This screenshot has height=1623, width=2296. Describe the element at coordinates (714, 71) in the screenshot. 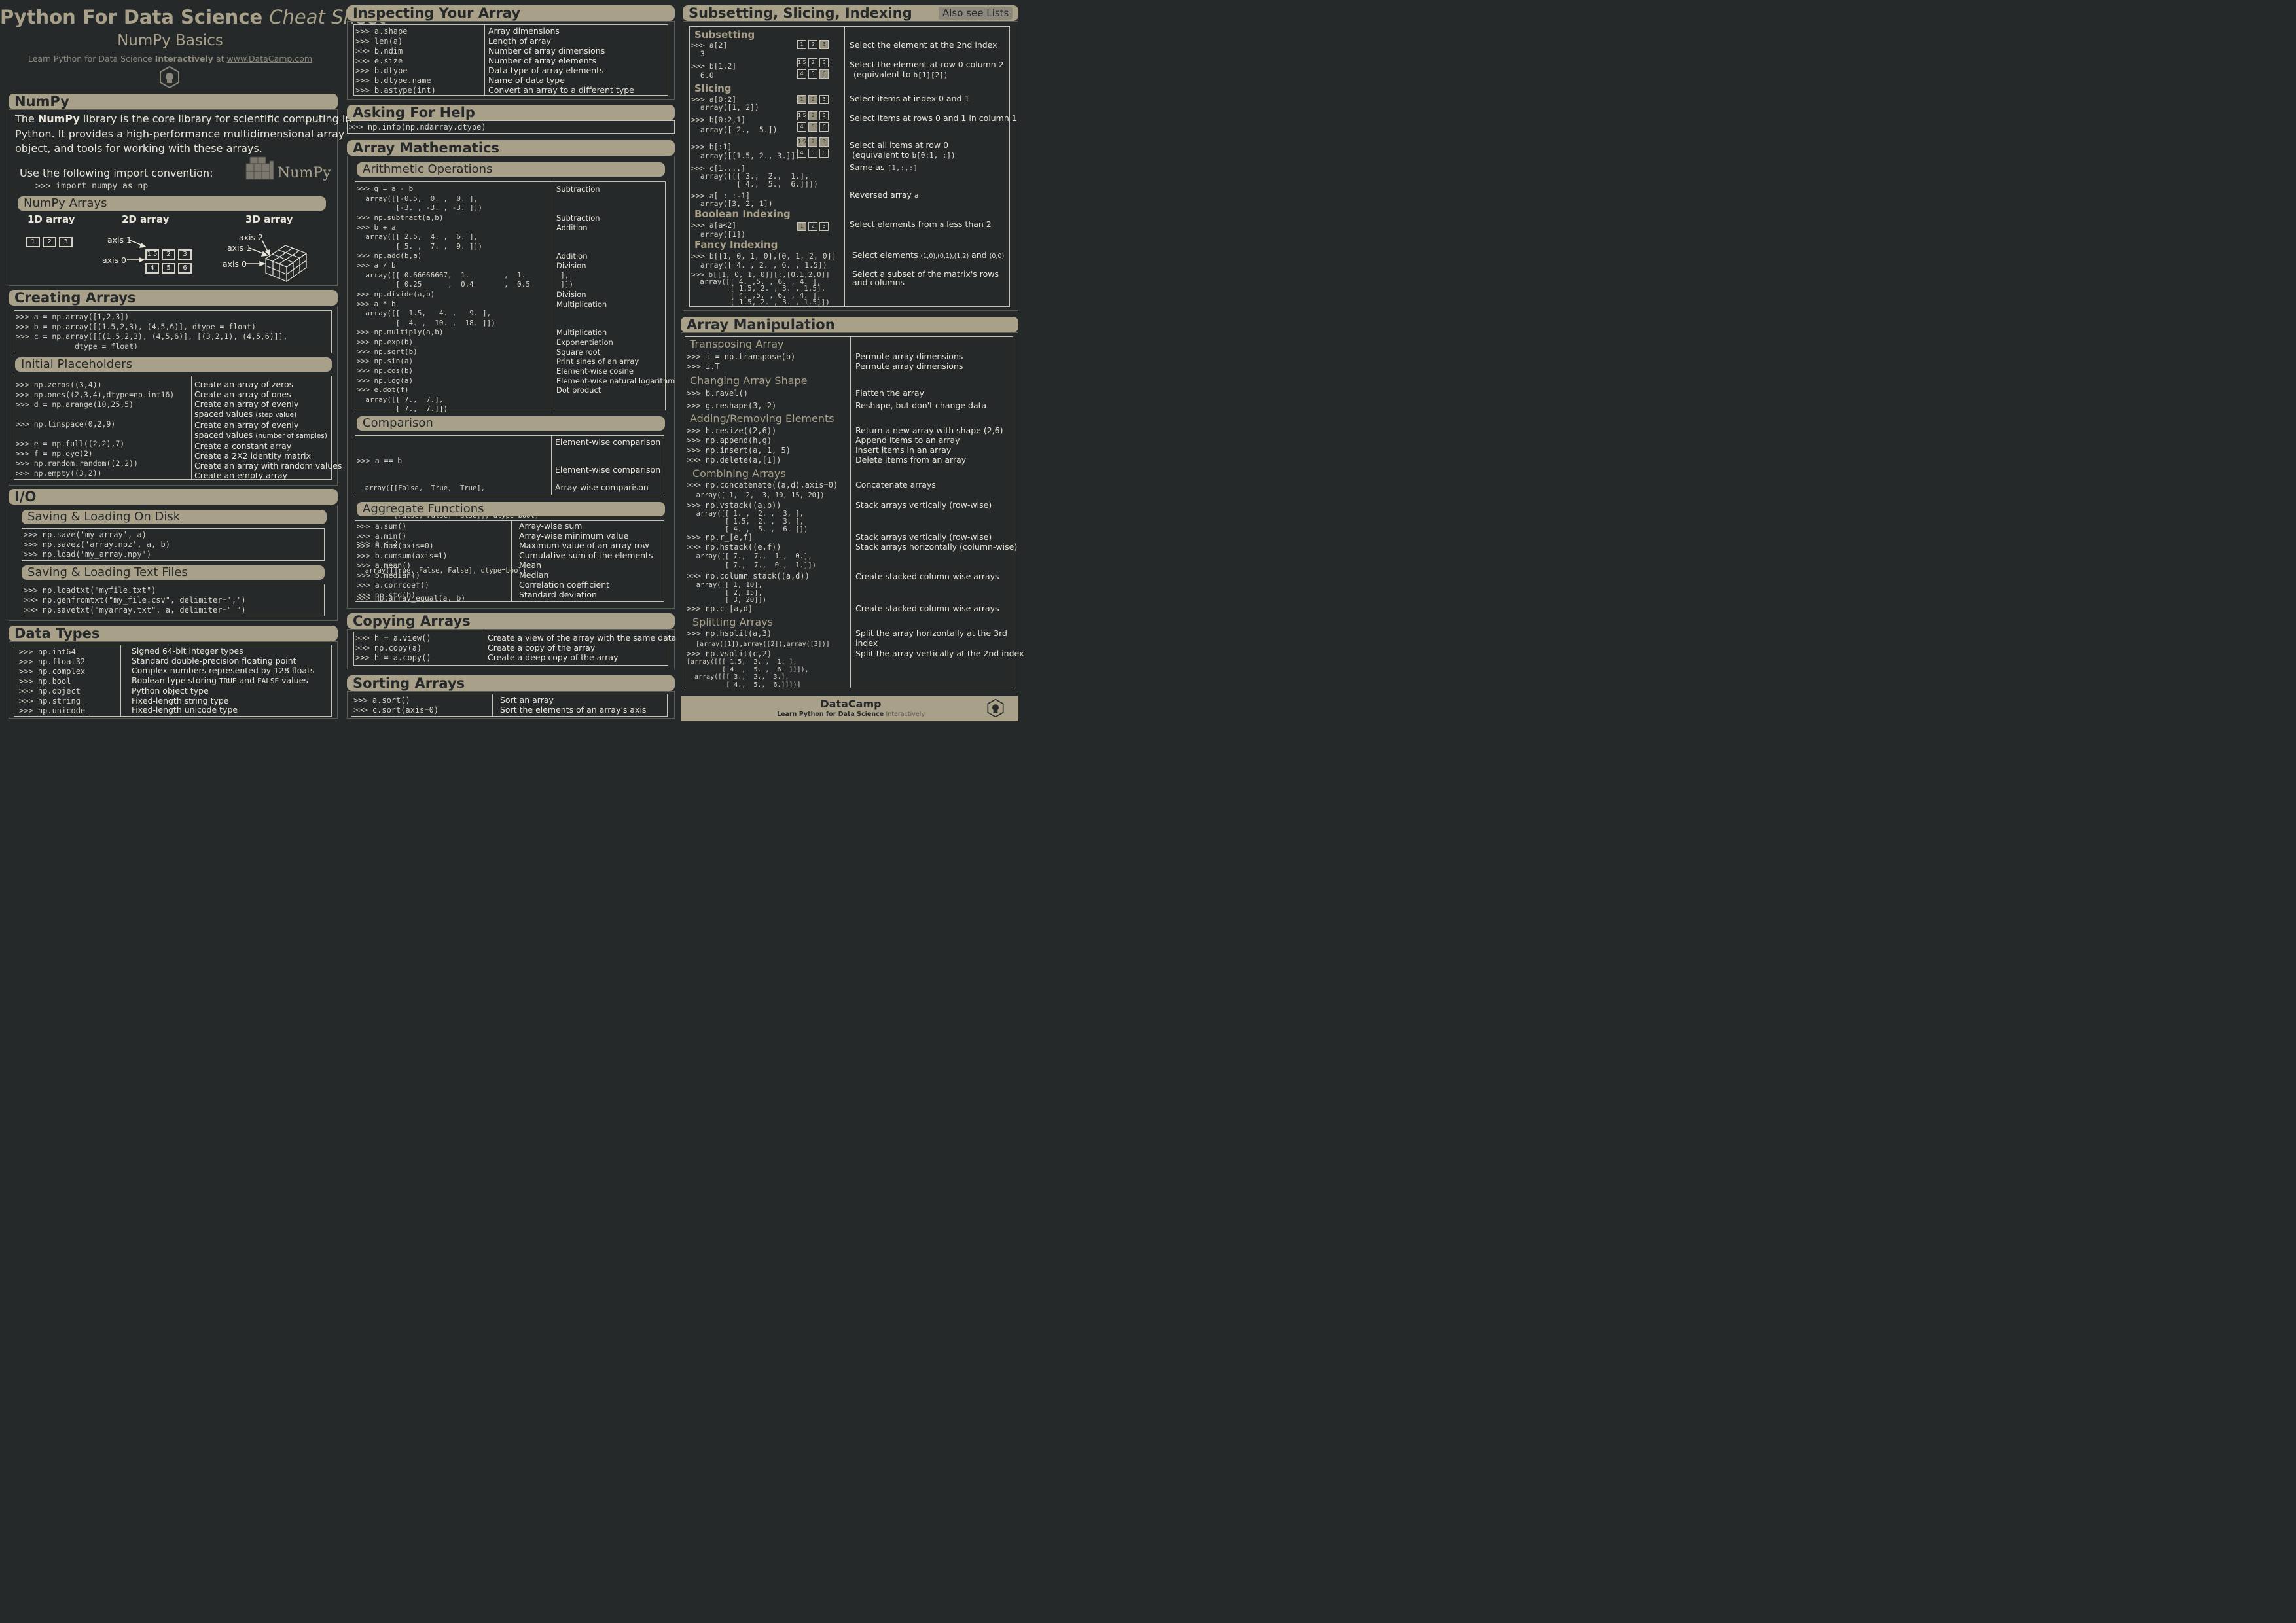

I see `subsetting-code: >>> b[1,2] 6.0` at that location.